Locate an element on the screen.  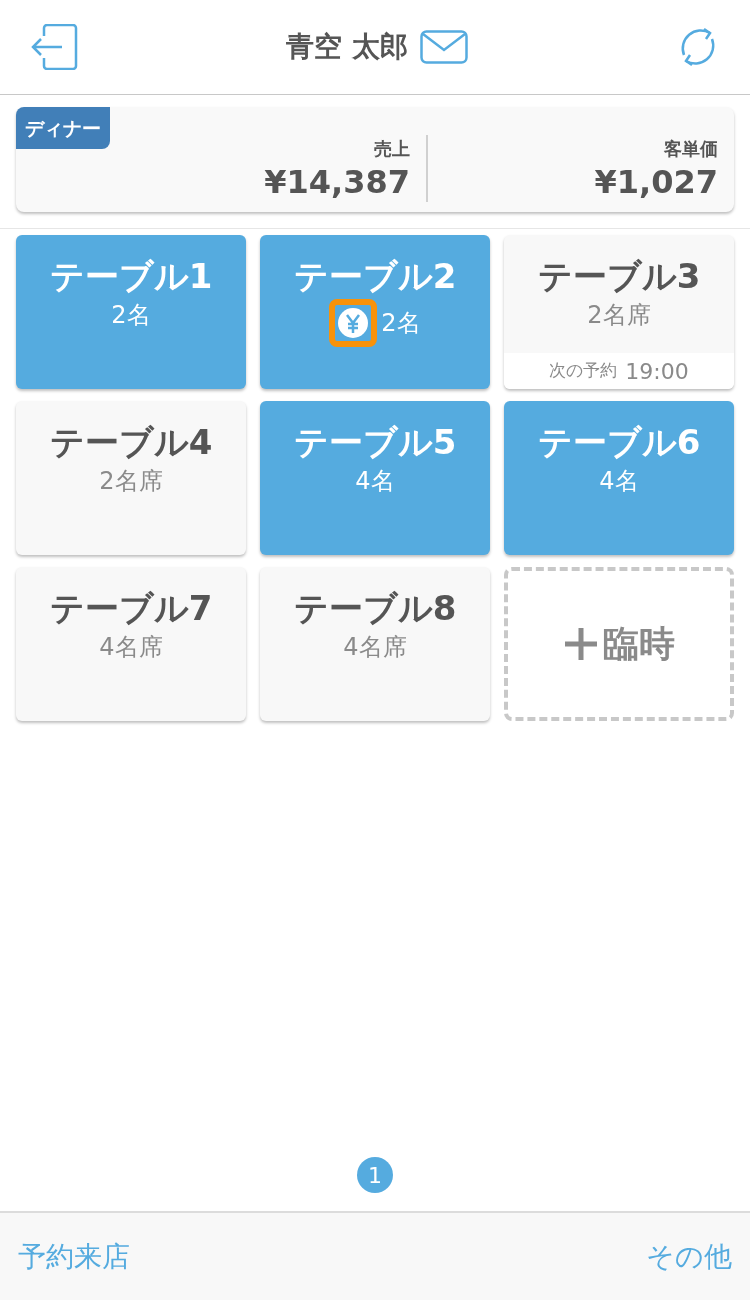
mail-icon is located at coordinates (443, 47).